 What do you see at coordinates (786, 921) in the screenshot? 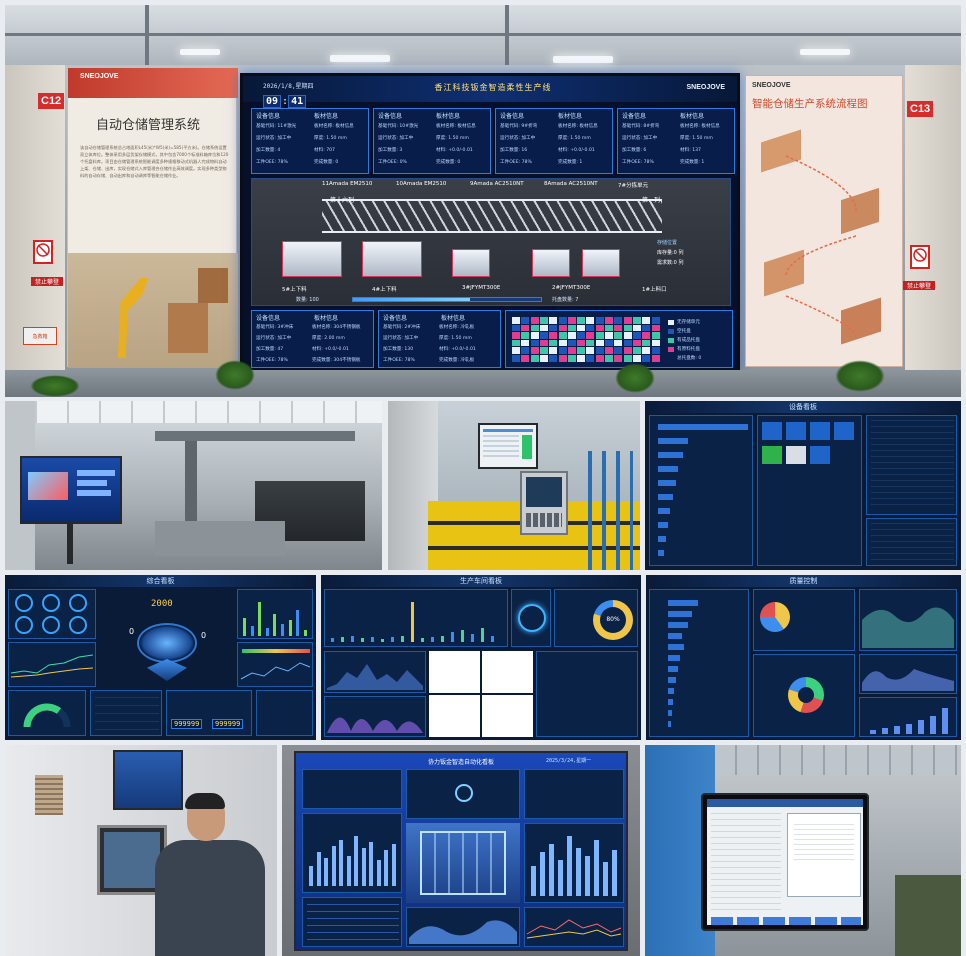
I see `tablet-buttons` at bounding box center [786, 921].